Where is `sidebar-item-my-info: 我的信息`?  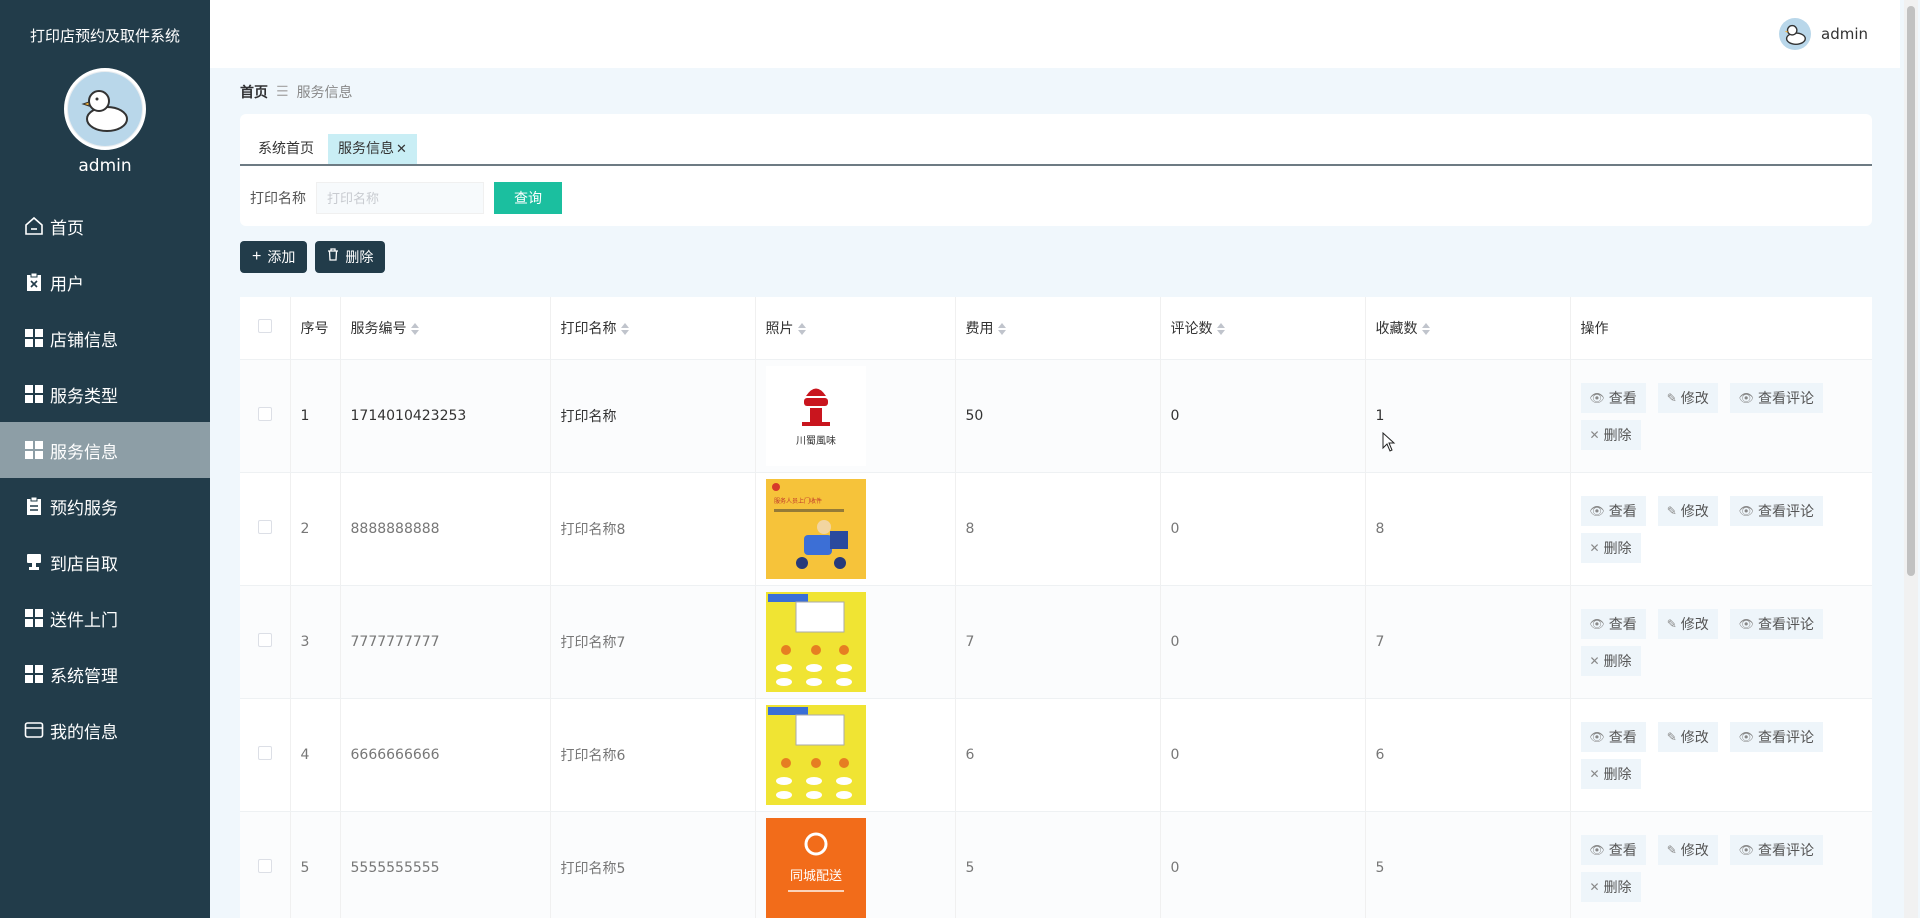
sidebar-item-my-info: 我的信息 is located at coordinates (105, 730).